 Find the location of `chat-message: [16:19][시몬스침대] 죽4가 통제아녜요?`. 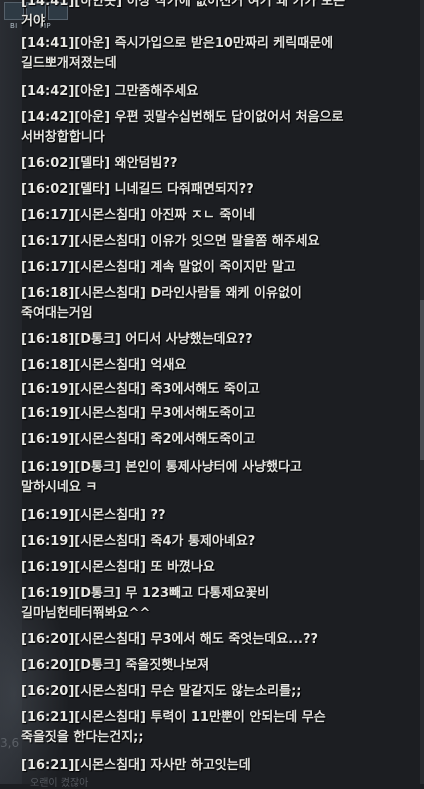

chat-message: [16:19][시몬스침대] 죽4가 통제아녜요? is located at coordinates (197, 542).